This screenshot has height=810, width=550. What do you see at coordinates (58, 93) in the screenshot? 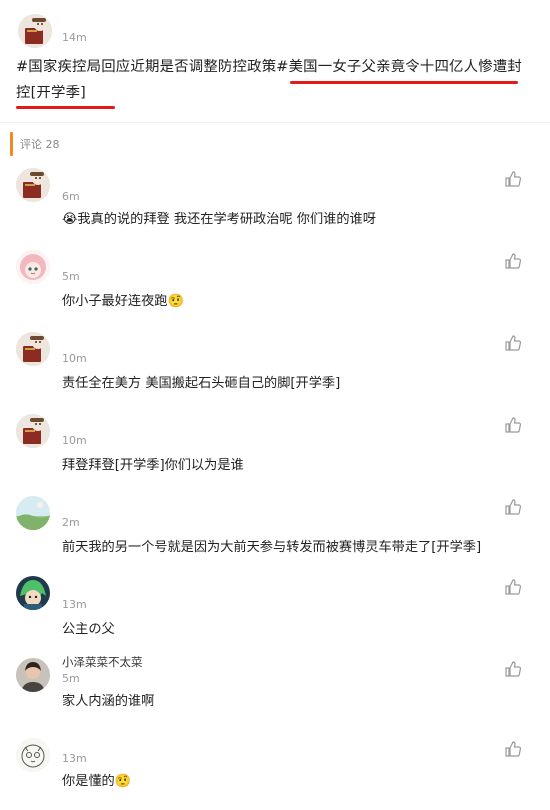
I see `post-emoji-tag: [开学季]` at bounding box center [58, 93].